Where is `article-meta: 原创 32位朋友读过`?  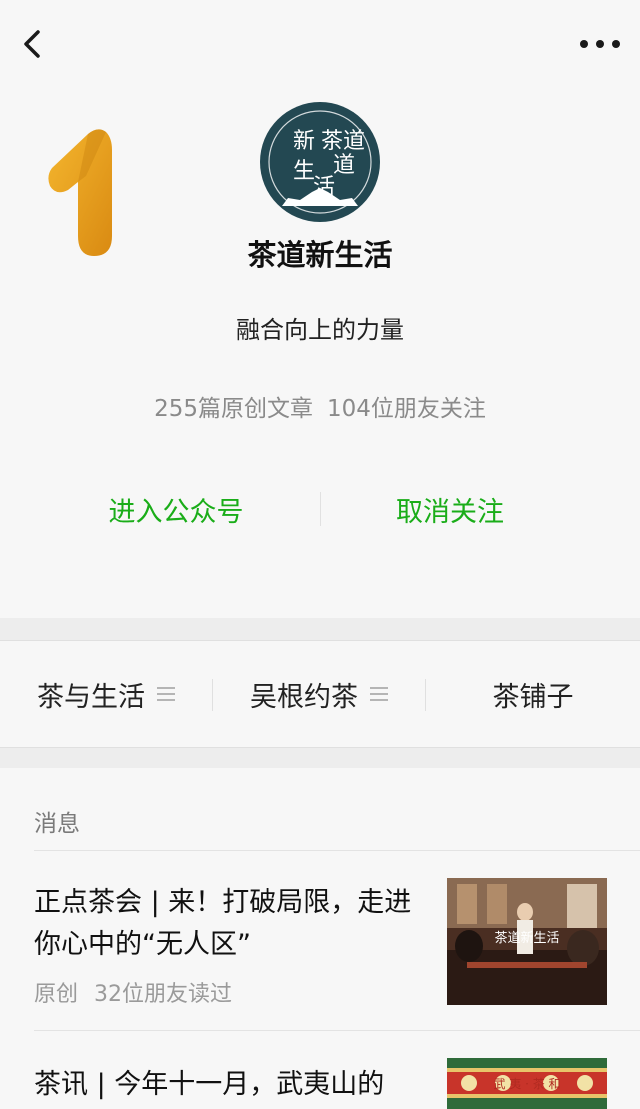
article-meta: 原创 32位朋友读过 is located at coordinates (133, 992).